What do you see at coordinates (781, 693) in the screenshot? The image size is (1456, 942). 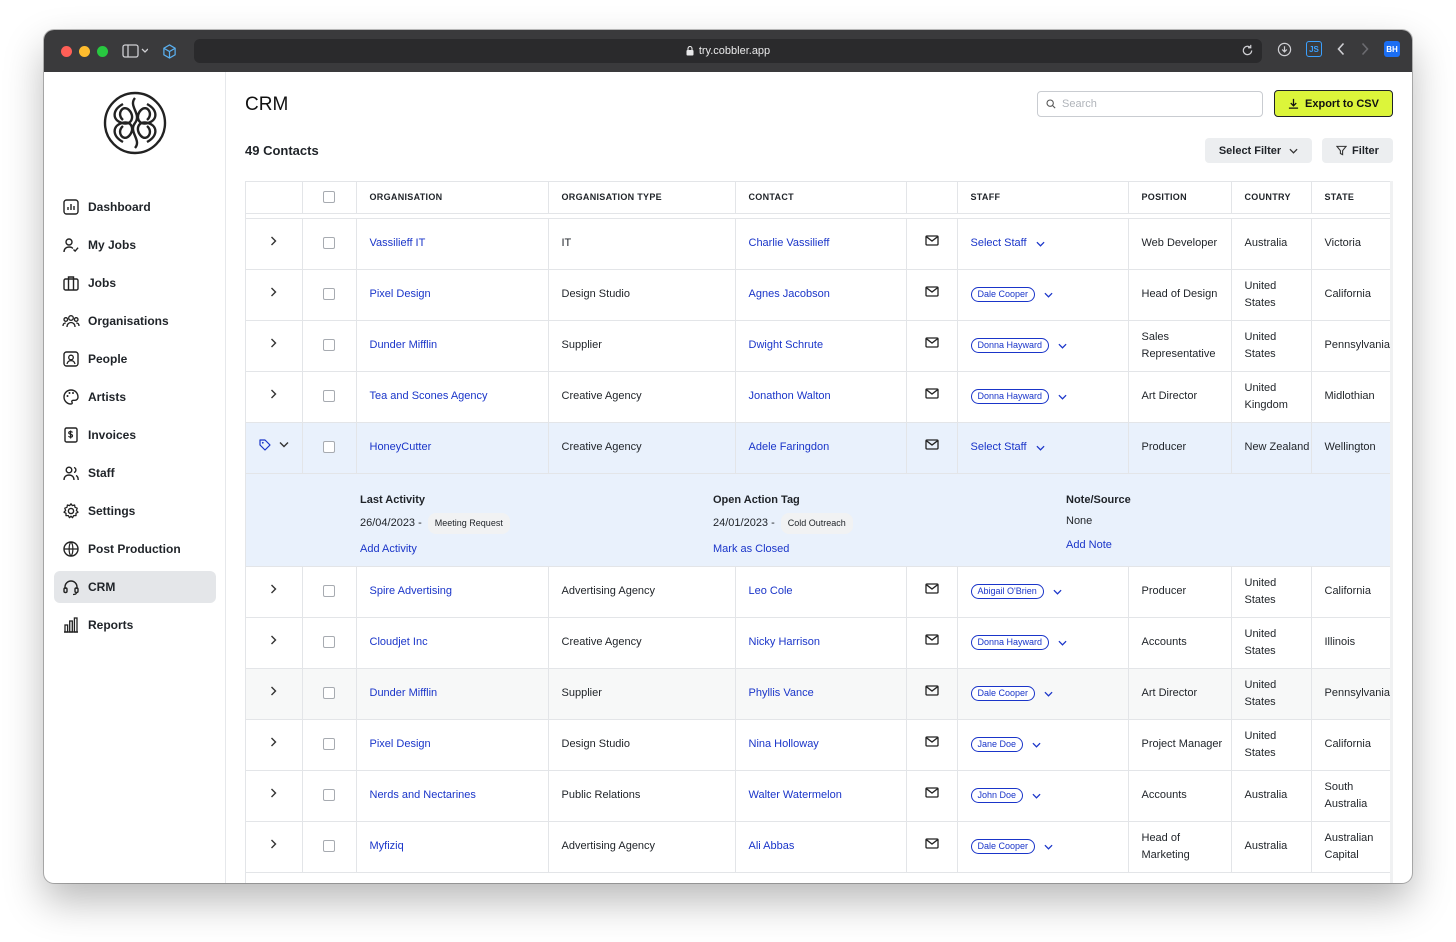 I see `contact-link: Phyllis Vance` at bounding box center [781, 693].